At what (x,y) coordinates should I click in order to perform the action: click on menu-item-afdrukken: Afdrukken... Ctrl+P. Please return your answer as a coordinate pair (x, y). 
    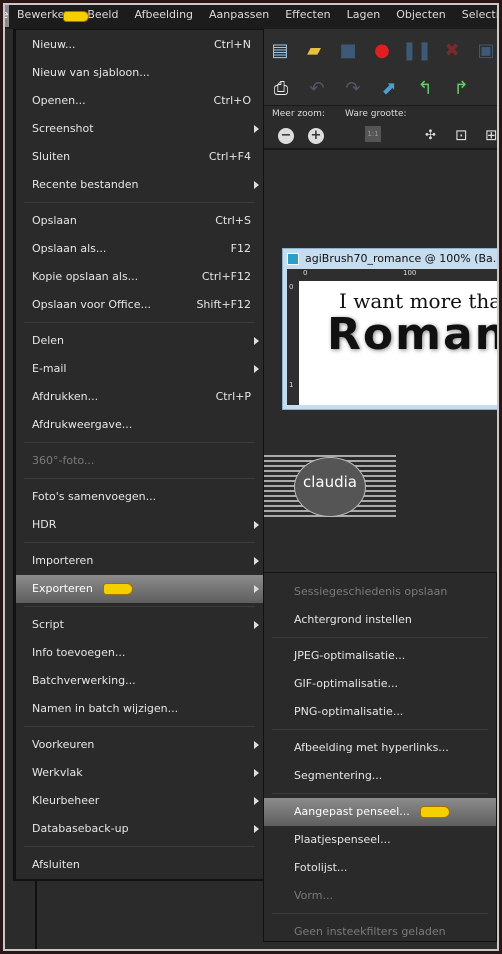
    Looking at the image, I should click on (139, 397).